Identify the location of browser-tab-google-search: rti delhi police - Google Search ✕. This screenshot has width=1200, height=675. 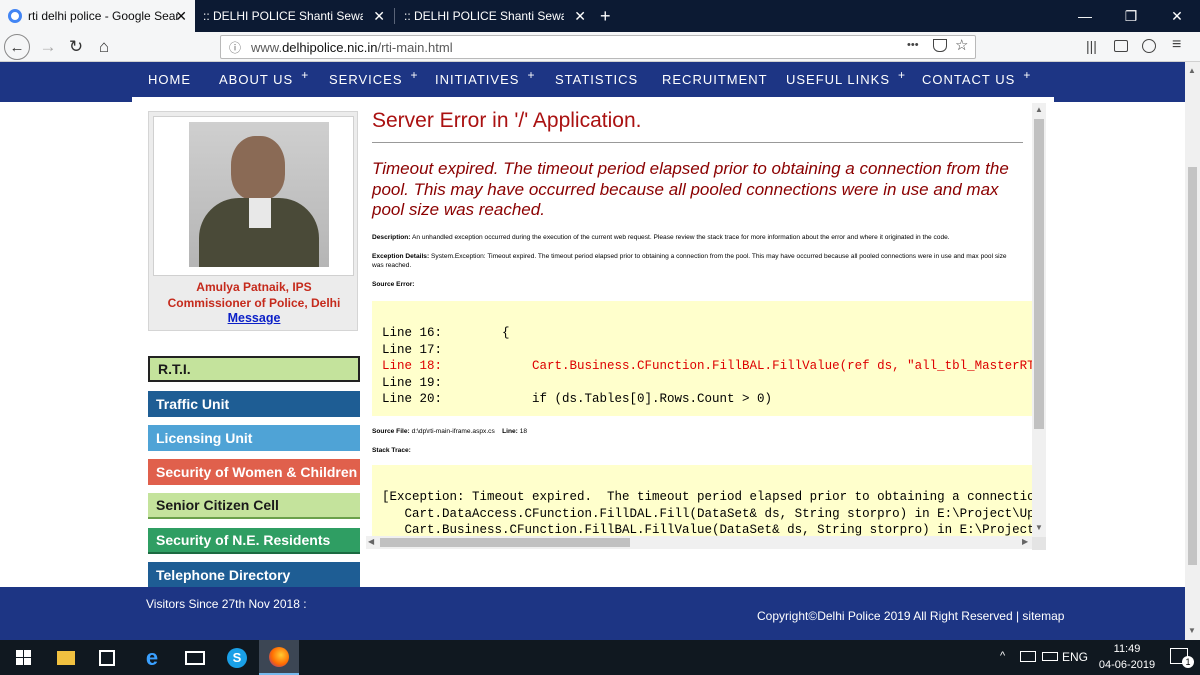
(97, 16).